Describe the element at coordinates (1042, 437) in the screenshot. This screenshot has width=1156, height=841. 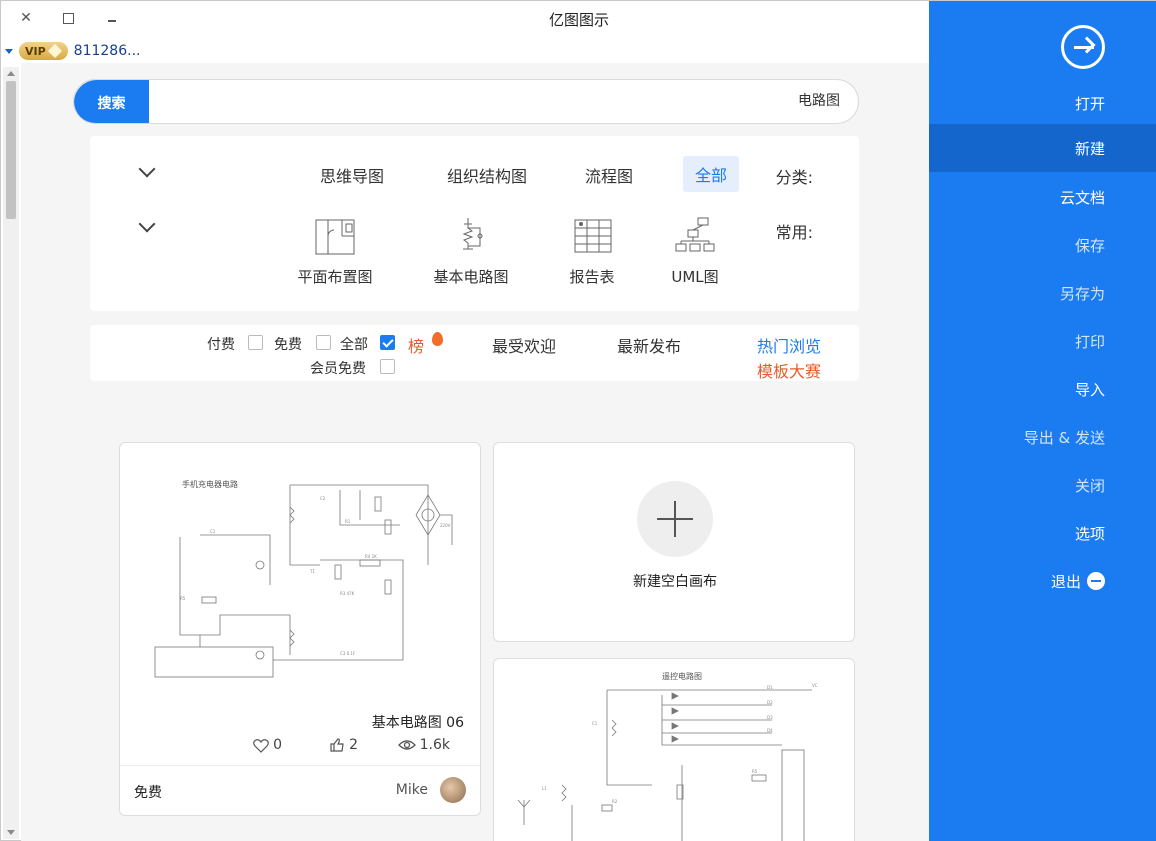
I see `sidebar-item-export-send: 导出 & 发送` at that location.